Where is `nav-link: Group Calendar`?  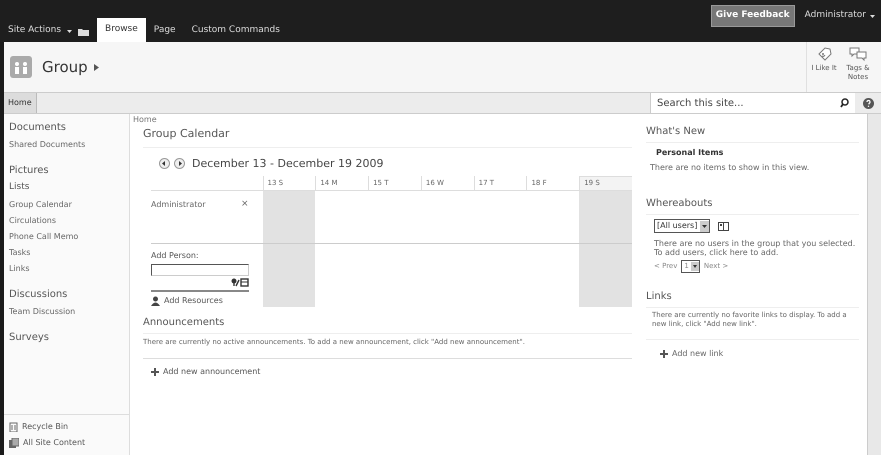
nav-link: Group Calendar is located at coordinates (40, 204).